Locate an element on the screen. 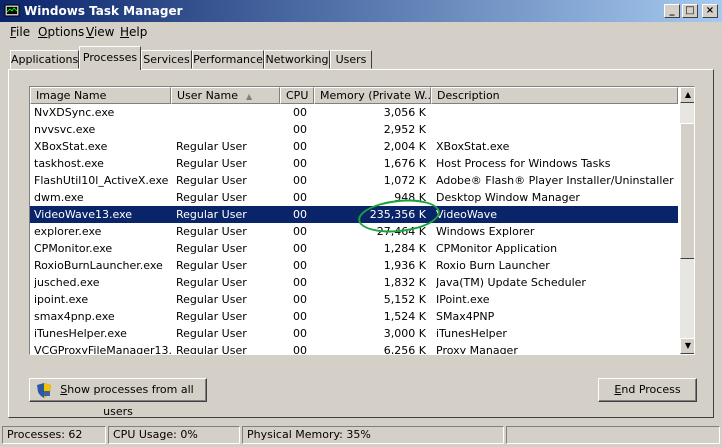 The image size is (722, 447). column-cpu: CPU is located at coordinates (297, 95).